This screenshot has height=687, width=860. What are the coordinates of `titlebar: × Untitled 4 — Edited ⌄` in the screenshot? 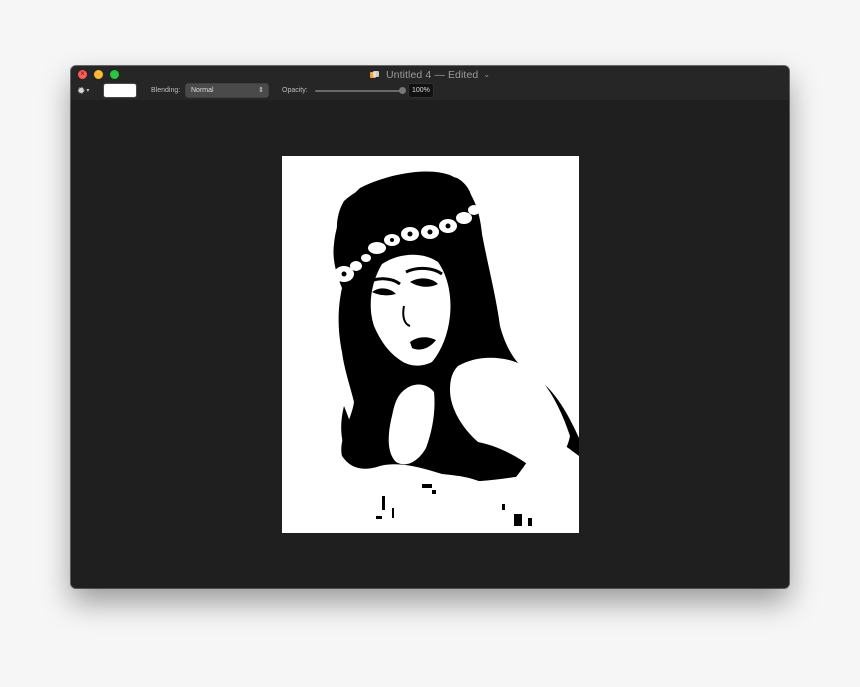 It's located at (430, 74).